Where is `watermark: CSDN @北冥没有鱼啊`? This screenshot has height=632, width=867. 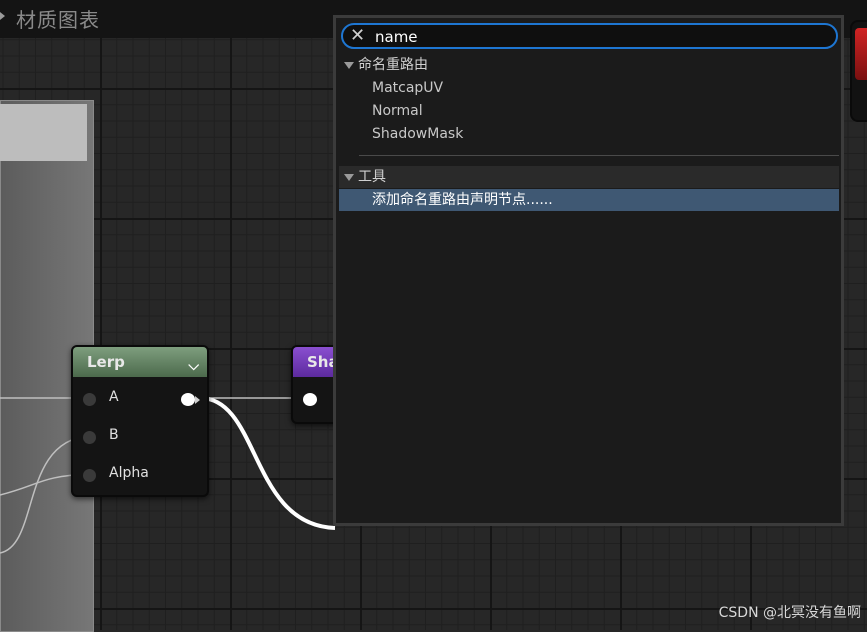 watermark: CSDN @北冥没有鱼啊 is located at coordinates (789, 613).